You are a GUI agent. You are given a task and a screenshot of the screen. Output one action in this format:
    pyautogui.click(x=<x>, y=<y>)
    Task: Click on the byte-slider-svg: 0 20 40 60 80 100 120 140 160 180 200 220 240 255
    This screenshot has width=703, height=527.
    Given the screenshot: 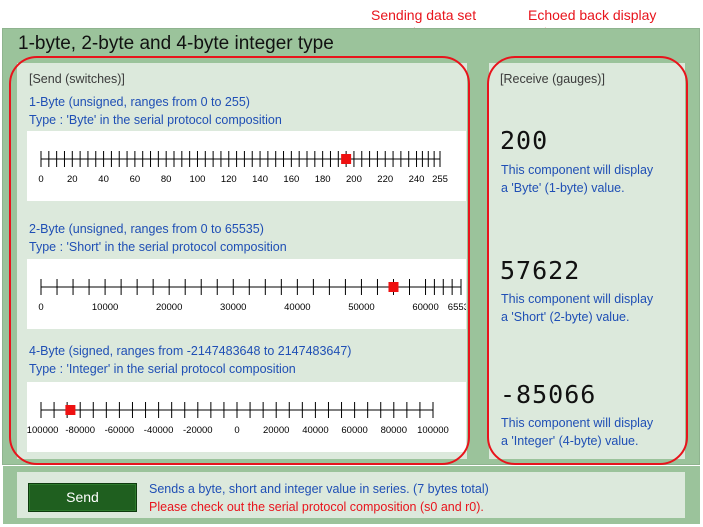 What is the action you would take?
    pyautogui.click(x=246, y=166)
    